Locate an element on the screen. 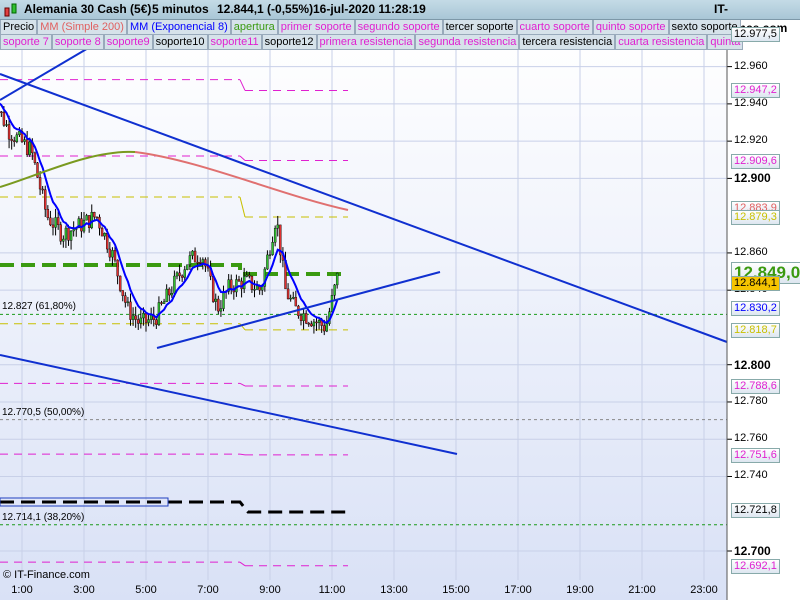 The height and width of the screenshot is (600, 800). legend-item: Precio is located at coordinates (19, 27).